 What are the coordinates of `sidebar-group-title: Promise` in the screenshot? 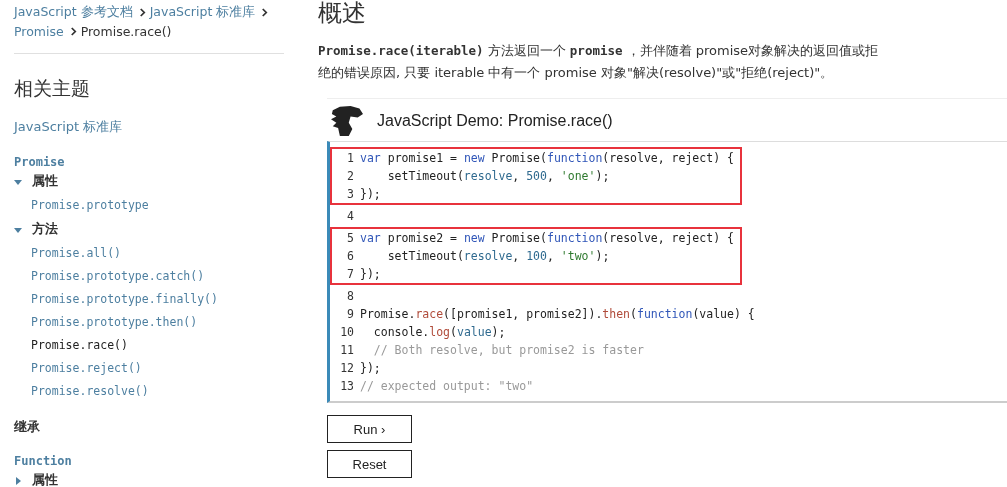 It's located at (39, 162).